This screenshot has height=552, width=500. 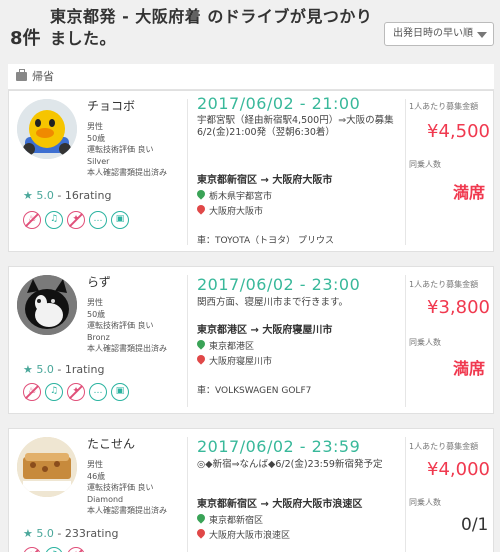 I want to click on driver-rating: ★ 5.0 - 16rating, so click(x=67, y=195).